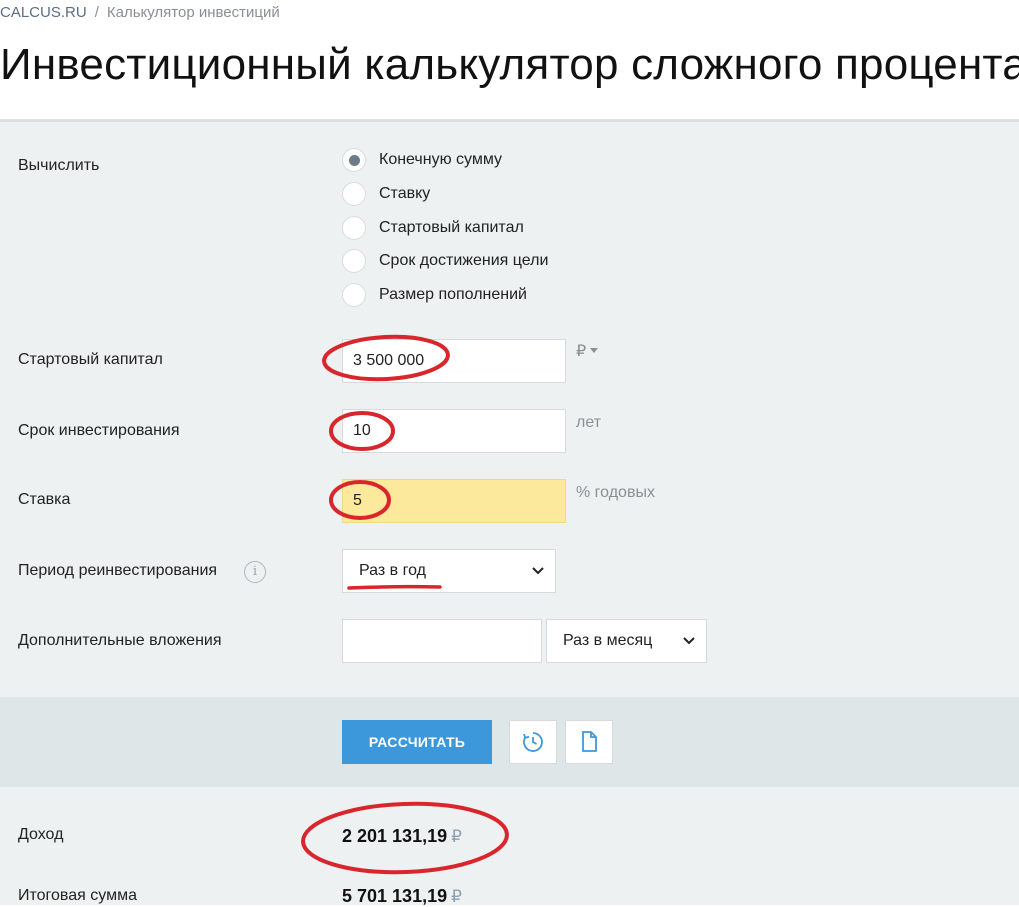 Image resolution: width=1019 pixels, height=907 pixels. Describe the element at coordinates (594, 350) in the screenshot. I see `caret-down-icon` at that location.